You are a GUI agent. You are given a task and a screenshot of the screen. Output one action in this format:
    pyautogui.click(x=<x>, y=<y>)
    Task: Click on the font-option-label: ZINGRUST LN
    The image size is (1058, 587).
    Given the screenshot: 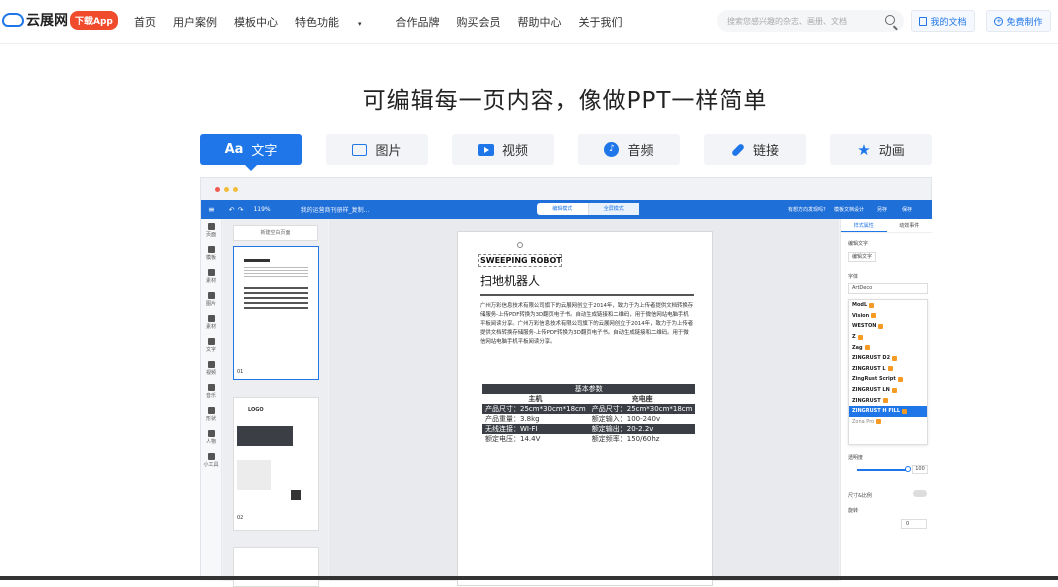 What is the action you would take?
    pyautogui.click(x=871, y=390)
    